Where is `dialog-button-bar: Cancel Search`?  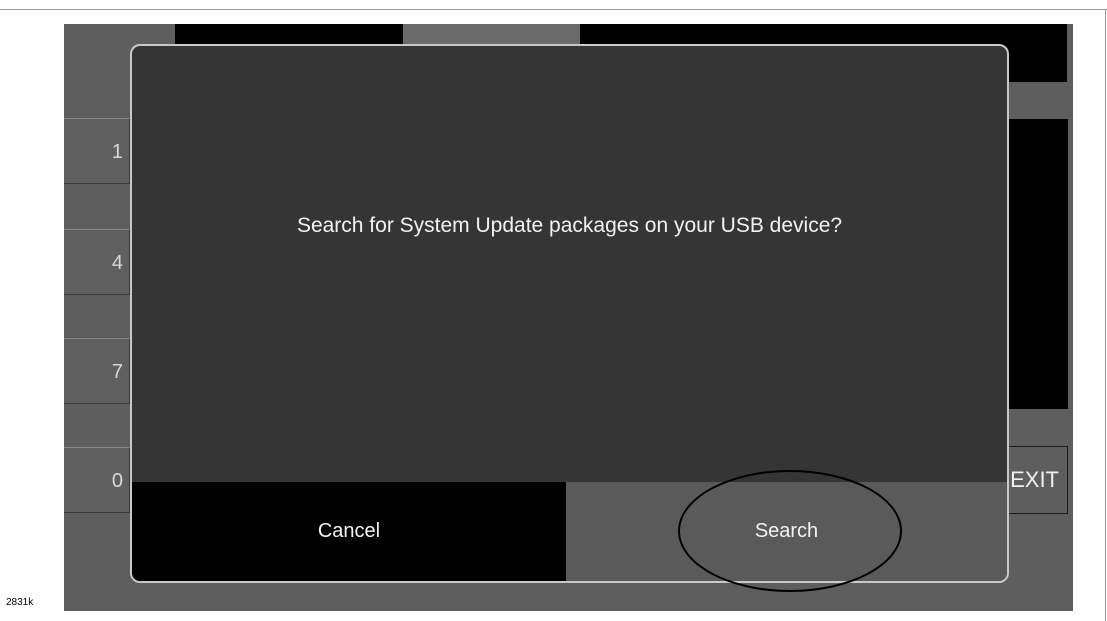 dialog-button-bar: Cancel Search is located at coordinates (569, 531).